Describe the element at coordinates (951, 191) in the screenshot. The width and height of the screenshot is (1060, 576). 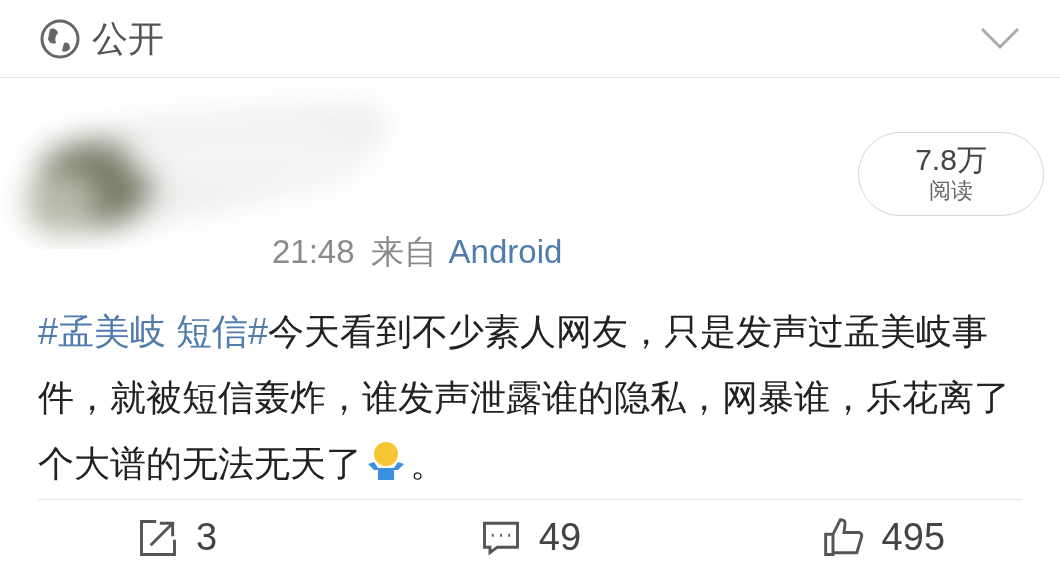
I see `read-label: 阅读` at that location.